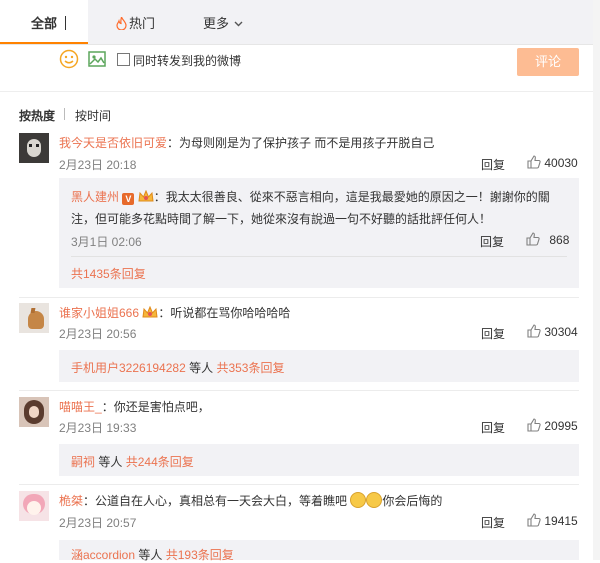 This screenshot has height=563, width=600. I want to click on chevron-down-icon, so click(238, 24).